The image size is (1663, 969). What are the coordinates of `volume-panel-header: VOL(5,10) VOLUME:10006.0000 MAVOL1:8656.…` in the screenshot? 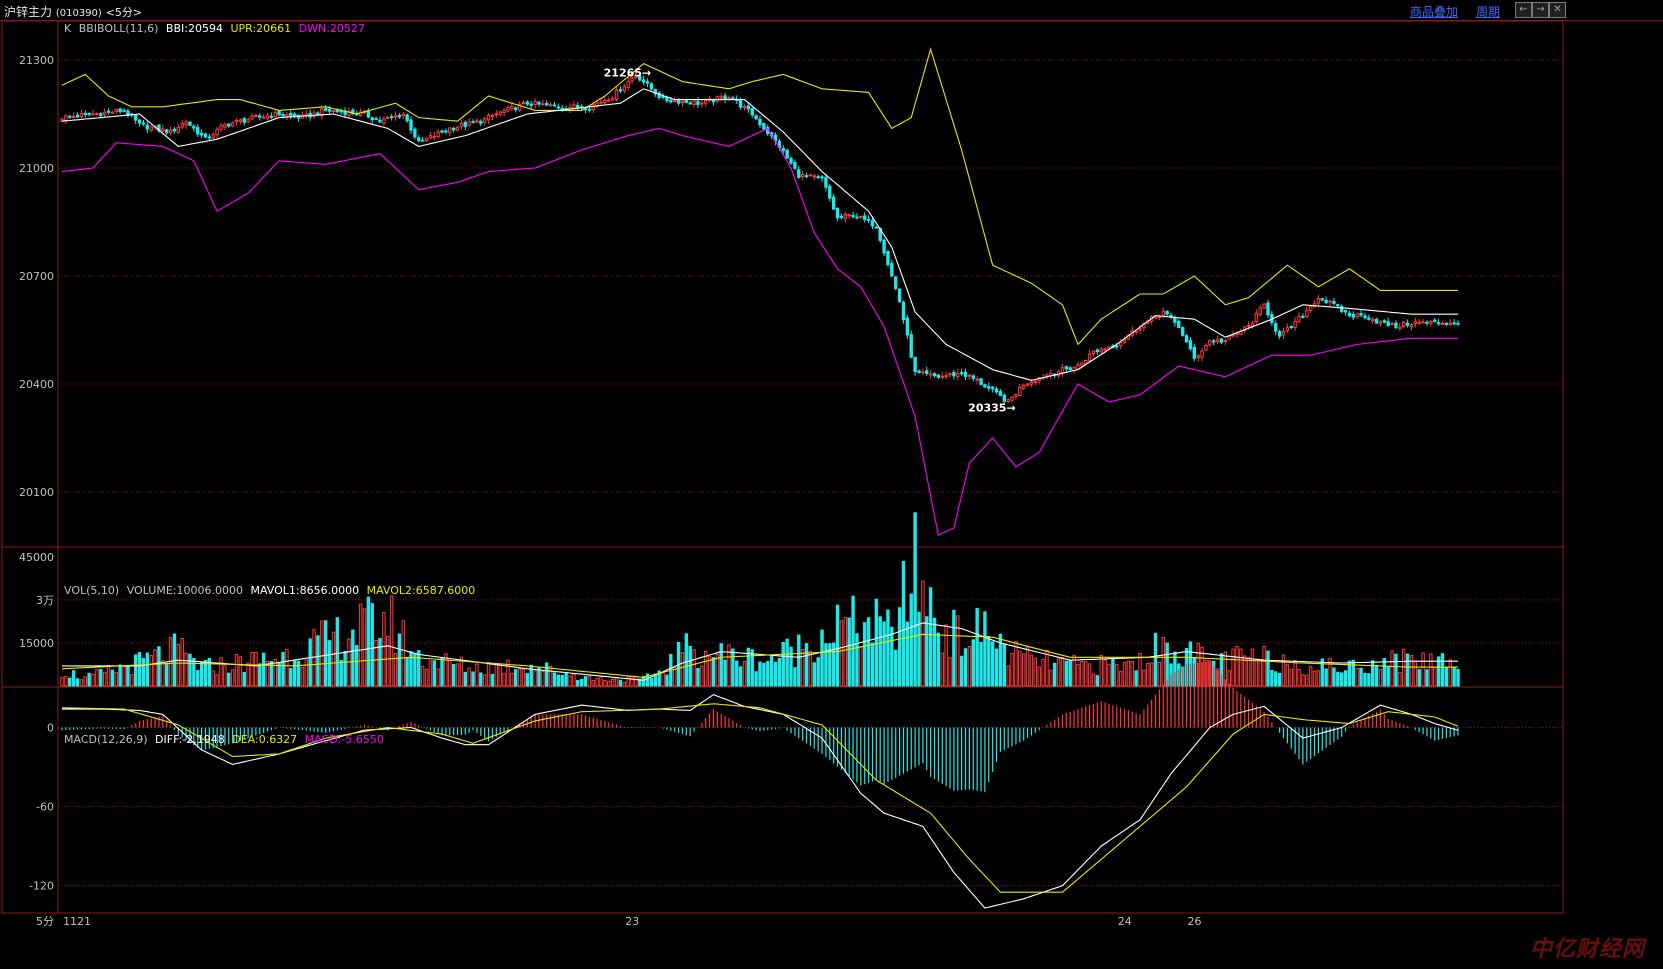 It's located at (271, 590).